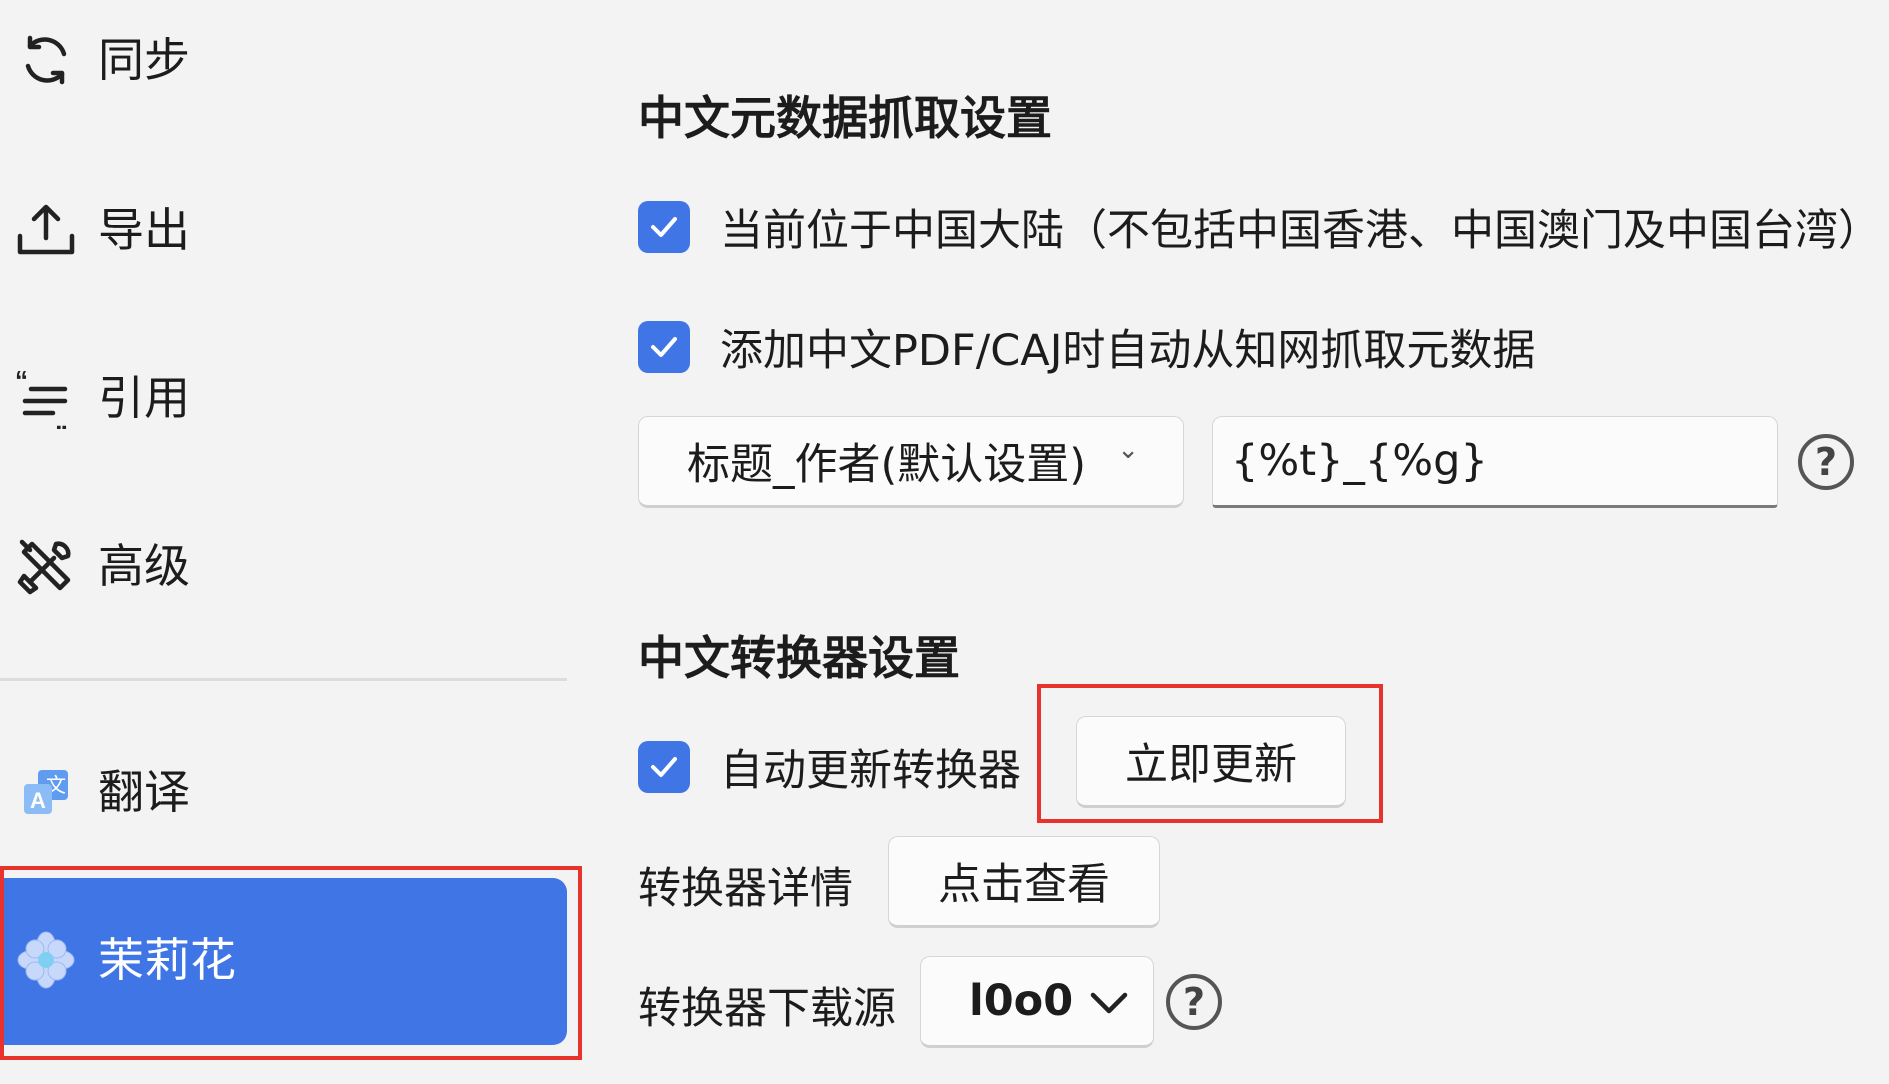  I want to click on sidebar-item-sync: 同步, so click(283, 60).